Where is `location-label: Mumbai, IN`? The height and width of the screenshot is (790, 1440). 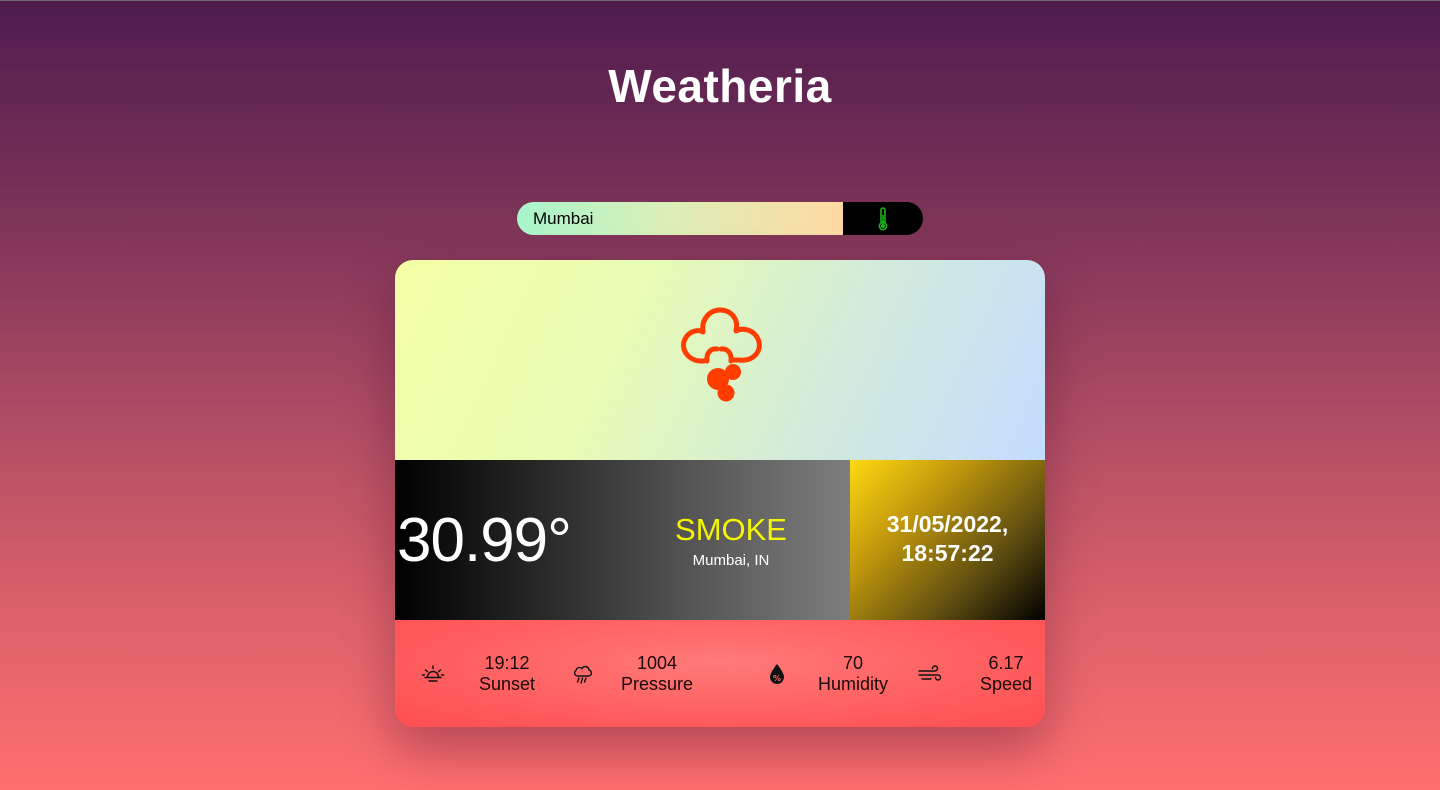 location-label: Mumbai, IN is located at coordinates (731, 560).